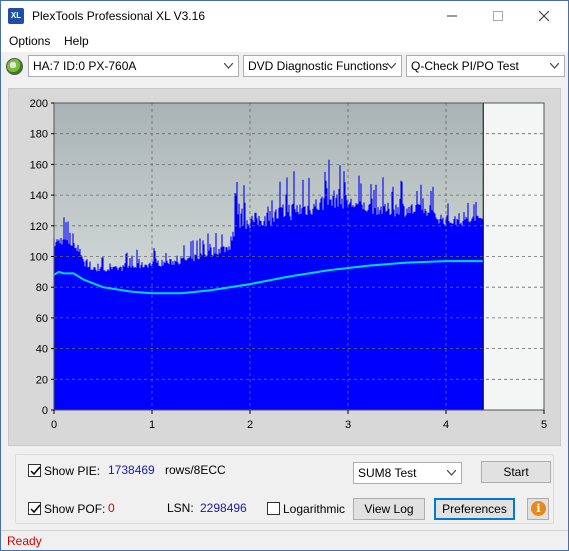 This screenshot has width=569, height=551. Describe the element at coordinates (152, 425) in the screenshot. I see `x-tick-label: 1` at that location.